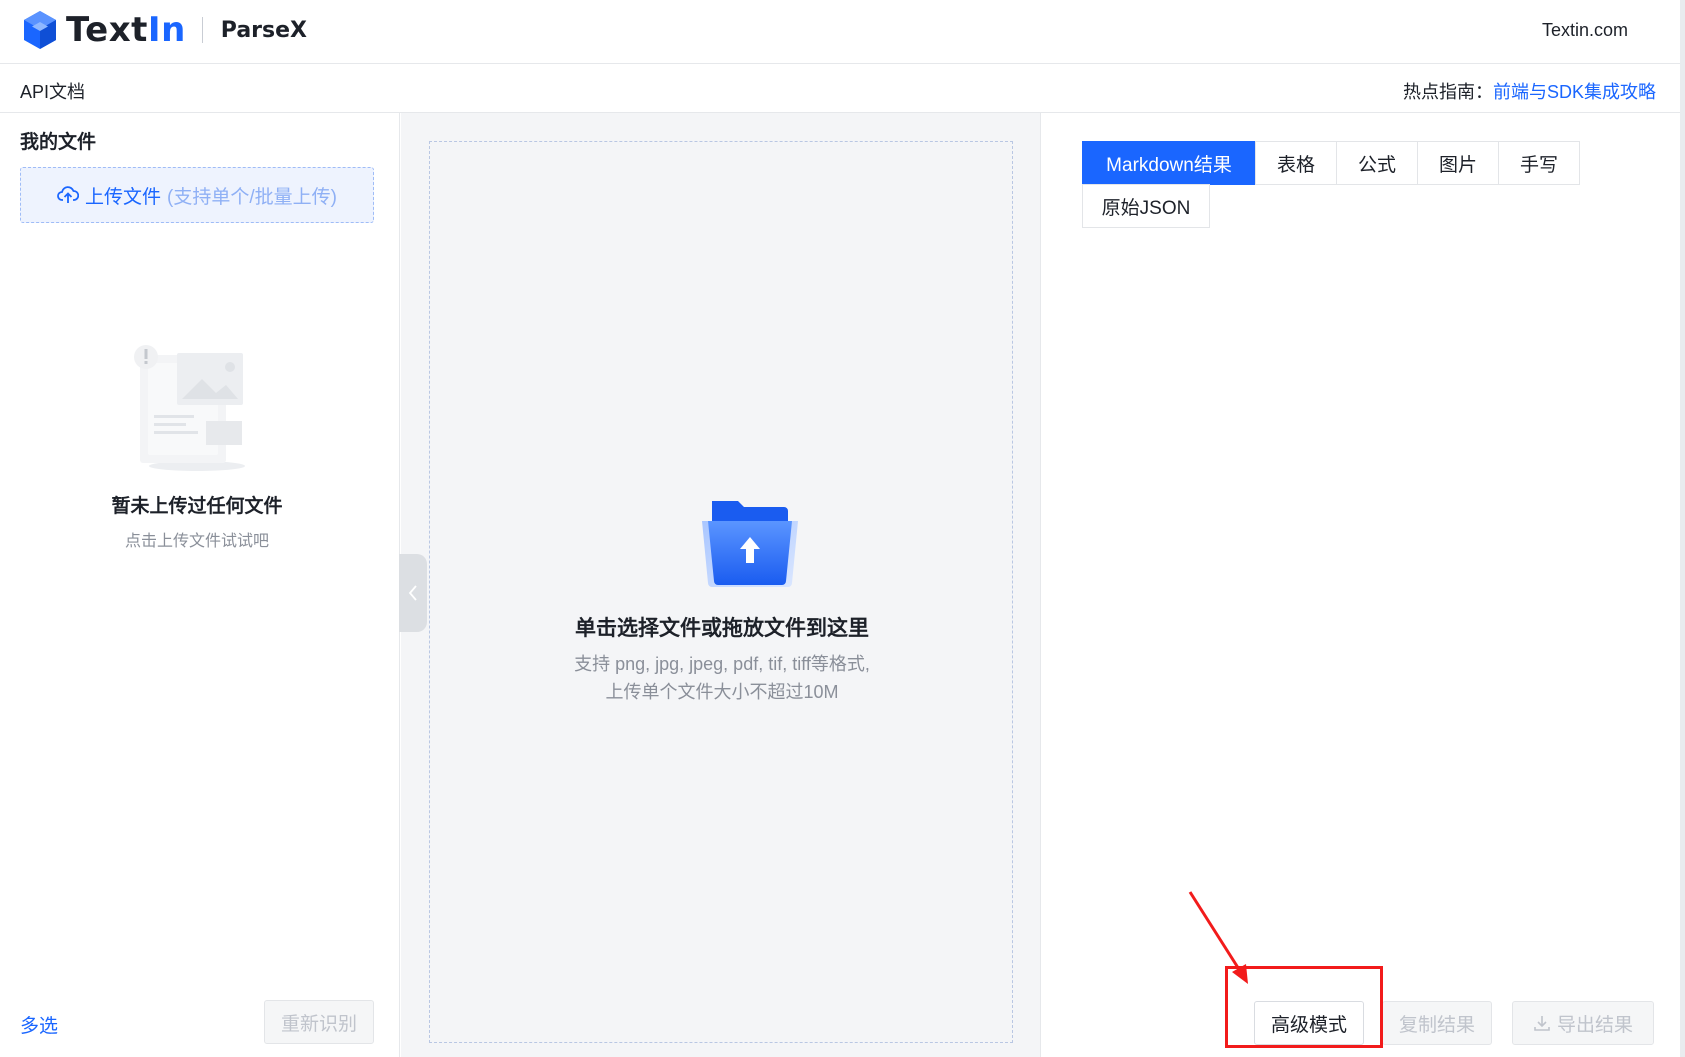 This screenshot has height=1057, width=1685. I want to click on collapse-panel-handle, so click(413, 593).